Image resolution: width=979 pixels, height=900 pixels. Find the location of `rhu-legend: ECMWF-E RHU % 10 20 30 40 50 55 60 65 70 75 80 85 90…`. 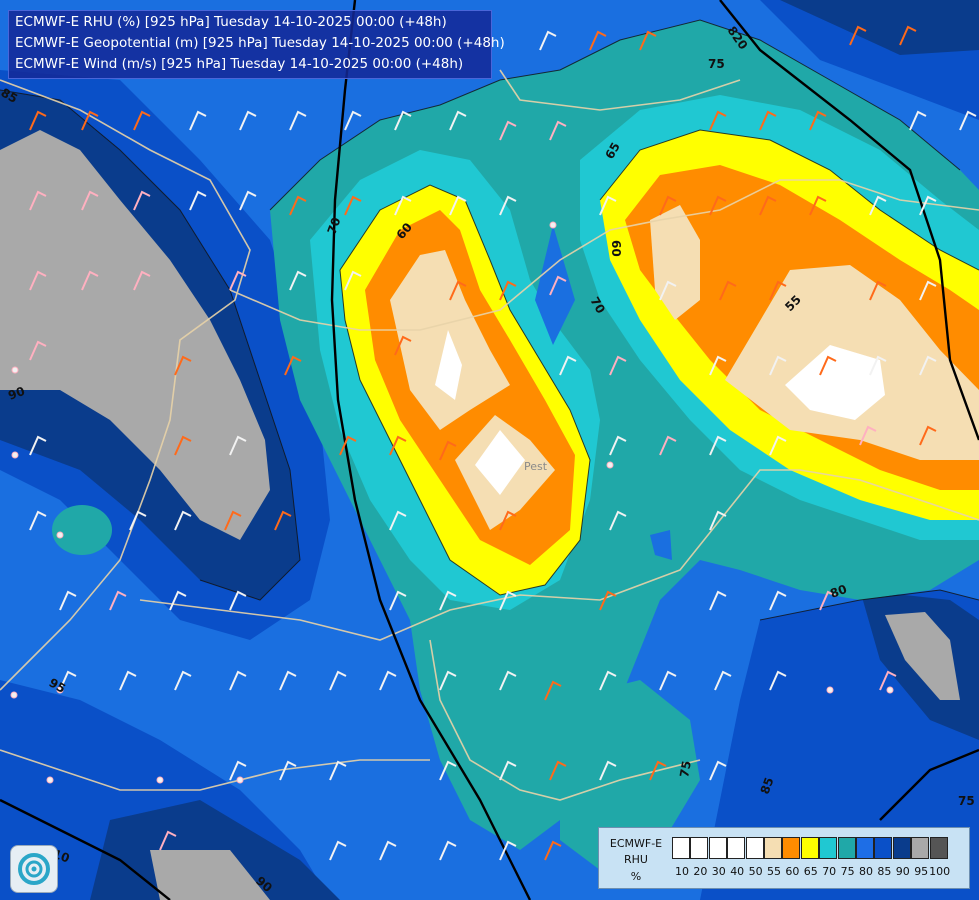

rhu-legend: ECMWF-E RHU % 10 20 30 40 50 55 60 65 70 75 80 85 90… is located at coordinates (784, 858).